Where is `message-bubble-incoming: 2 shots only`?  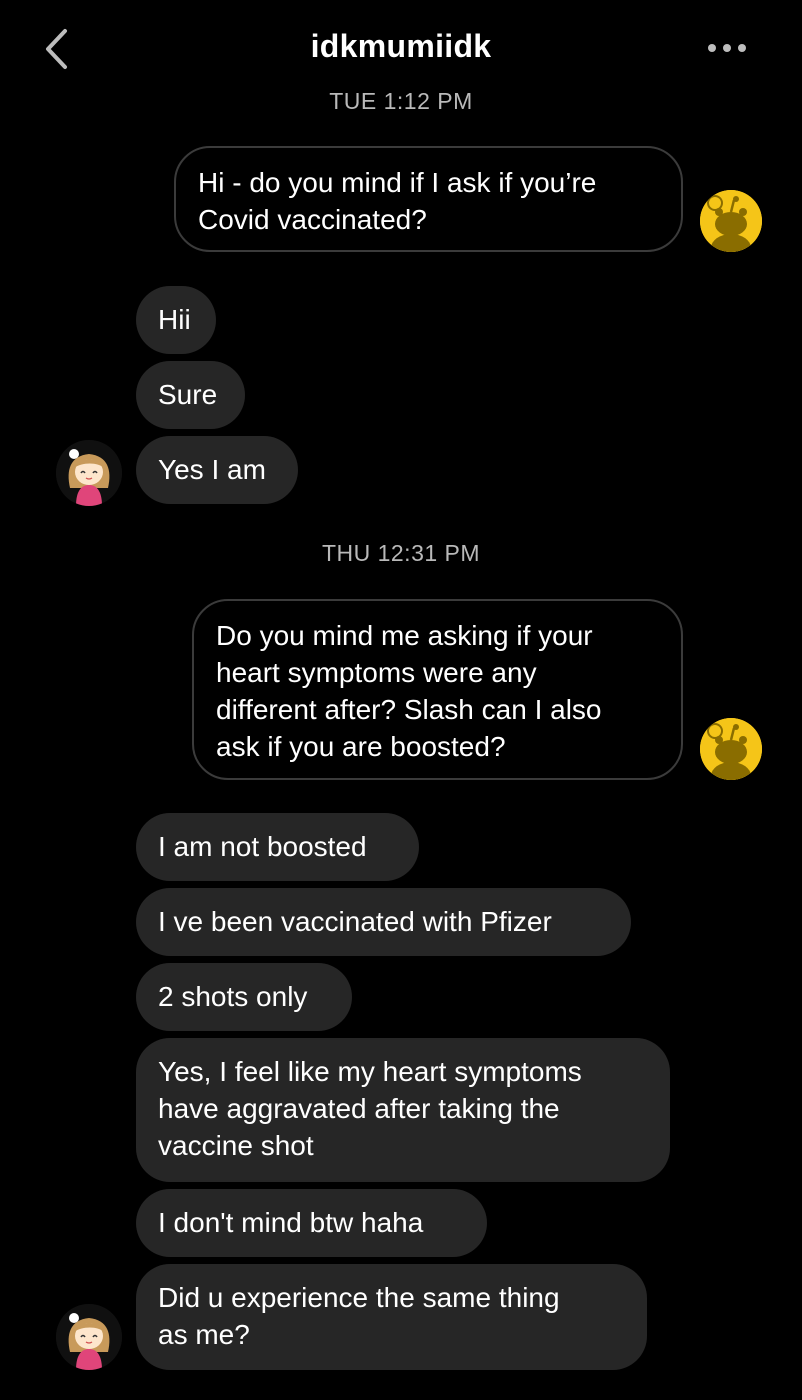
message-bubble-incoming: 2 shots only is located at coordinates (244, 997).